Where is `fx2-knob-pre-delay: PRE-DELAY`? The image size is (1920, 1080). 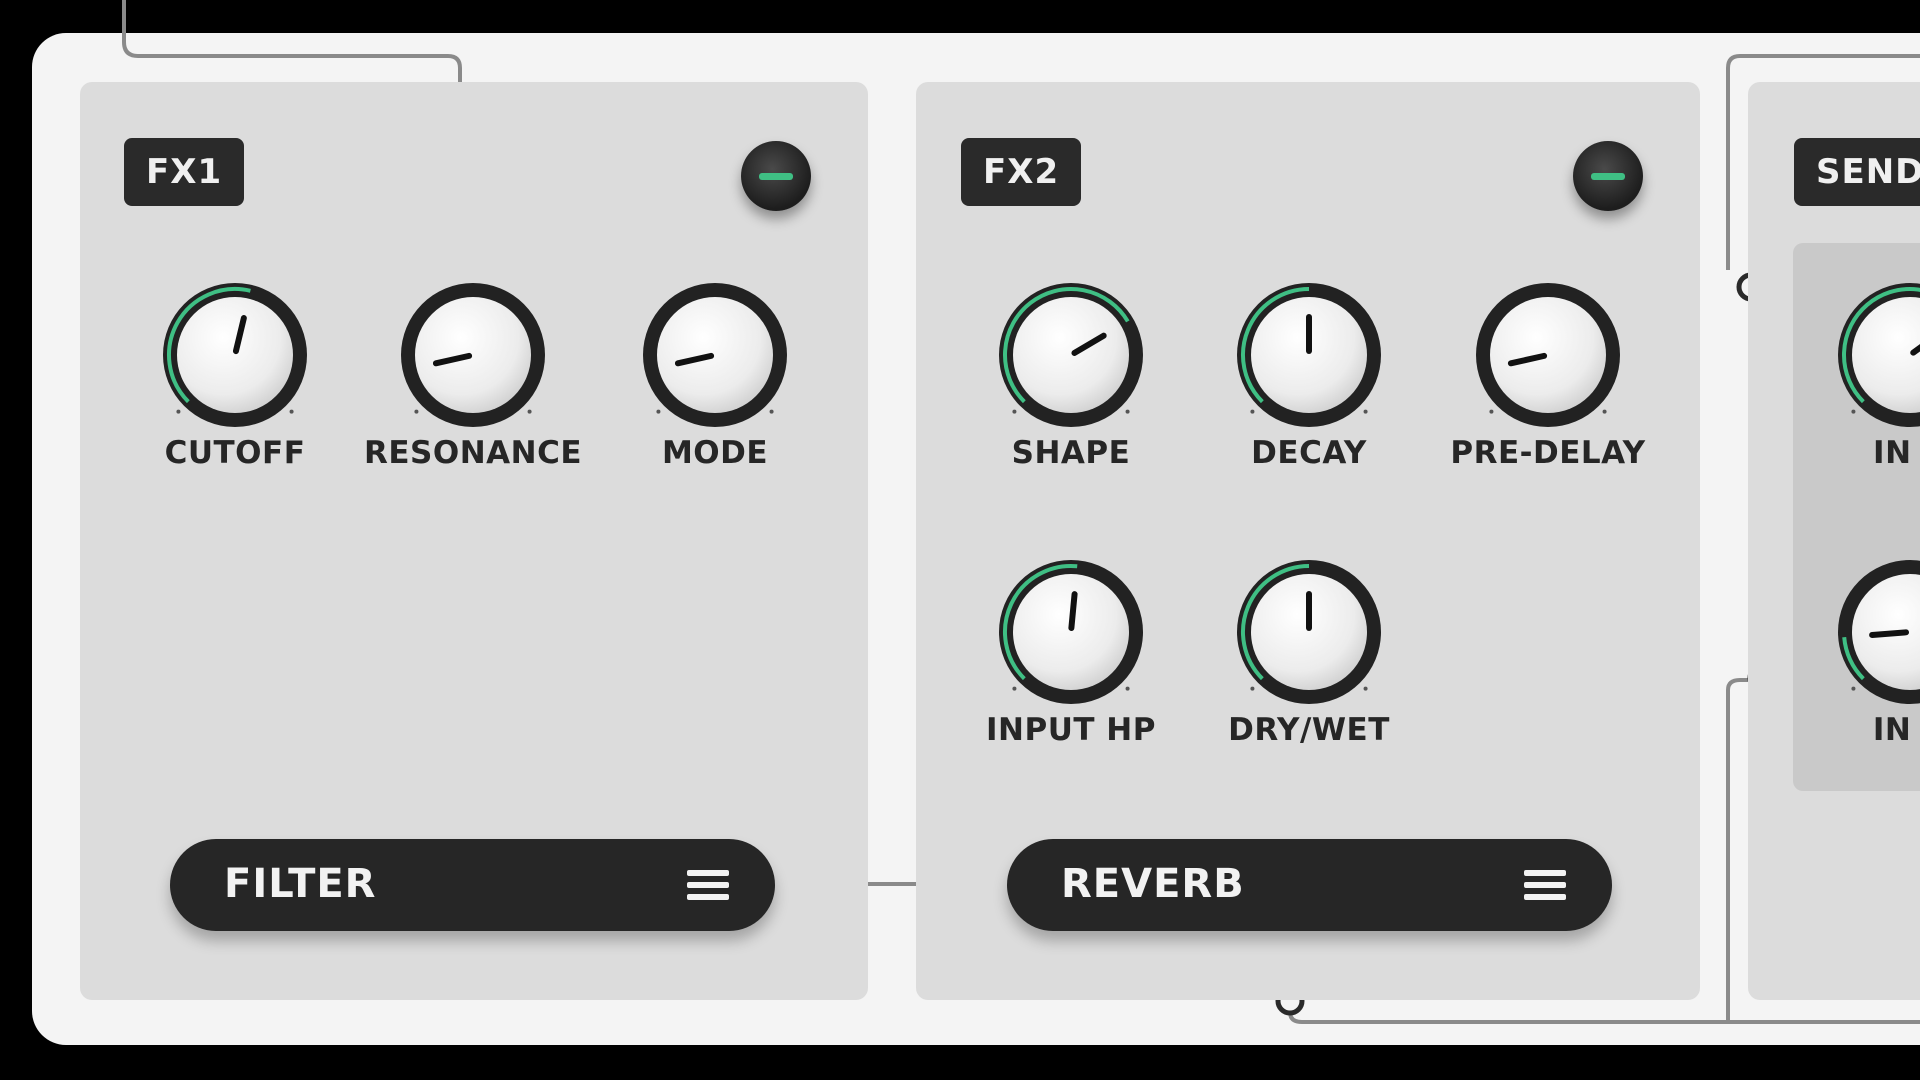
fx2-knob-pre-delay: PRE-DELAY is located at coordinates (1547, 370).